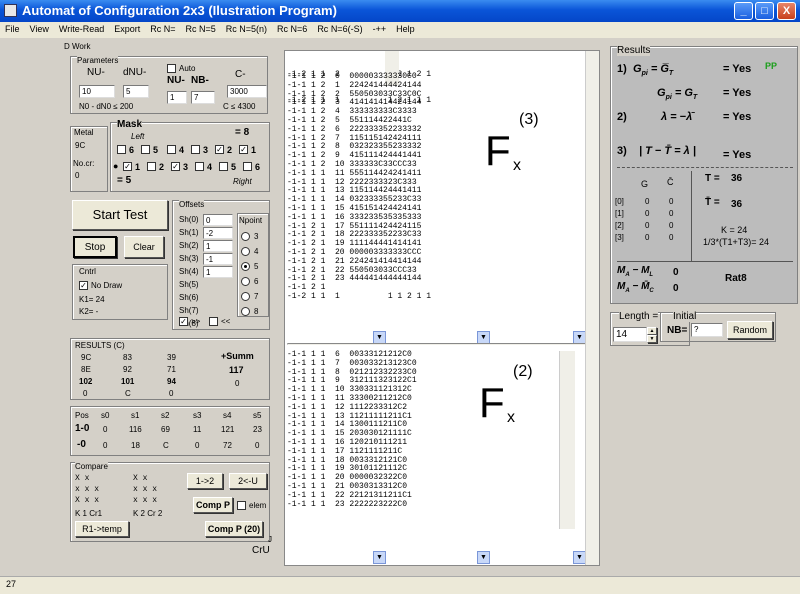 This screenshot has width=800, height=594. I want to click on nu-n-input: 1, so click(177, 97).